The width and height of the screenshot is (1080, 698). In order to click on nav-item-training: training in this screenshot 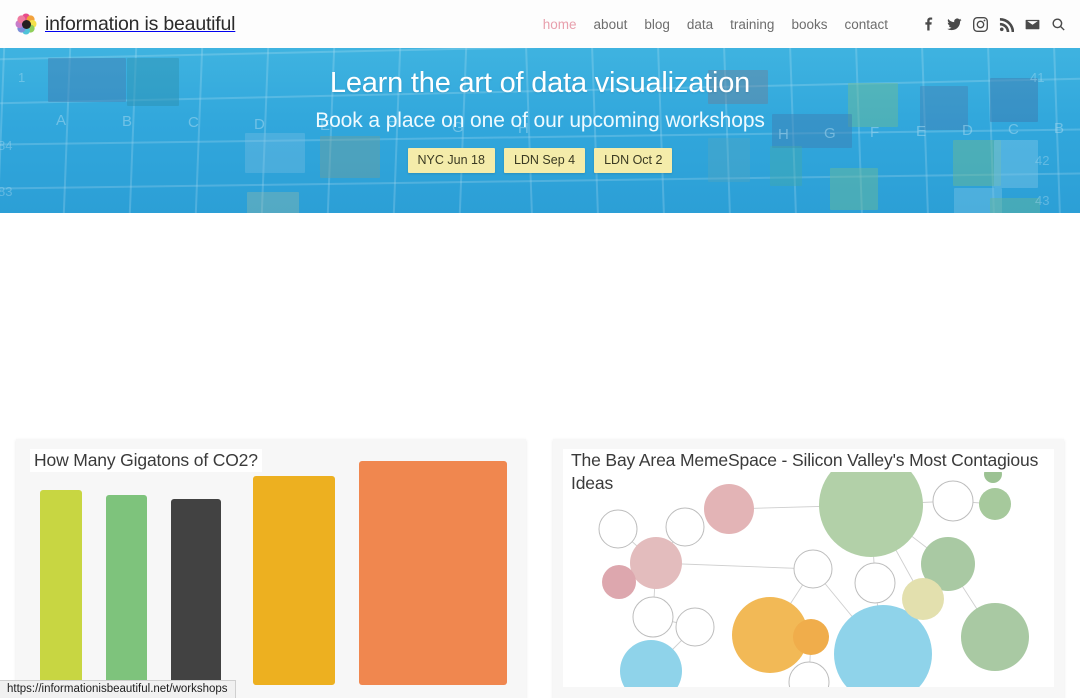, I will do `click(752, 24)`.